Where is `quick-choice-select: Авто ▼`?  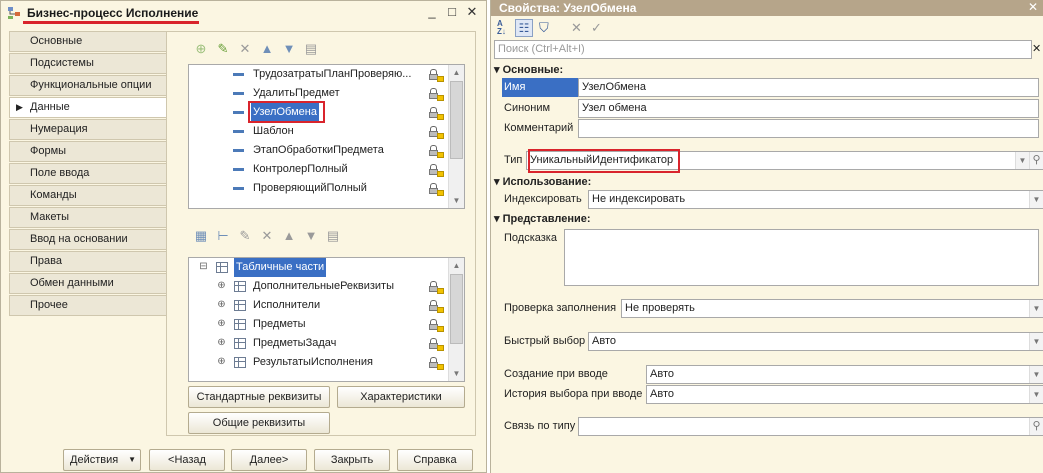 quick-choice-select: Авто ▼ is located at coordinates (815, 341).